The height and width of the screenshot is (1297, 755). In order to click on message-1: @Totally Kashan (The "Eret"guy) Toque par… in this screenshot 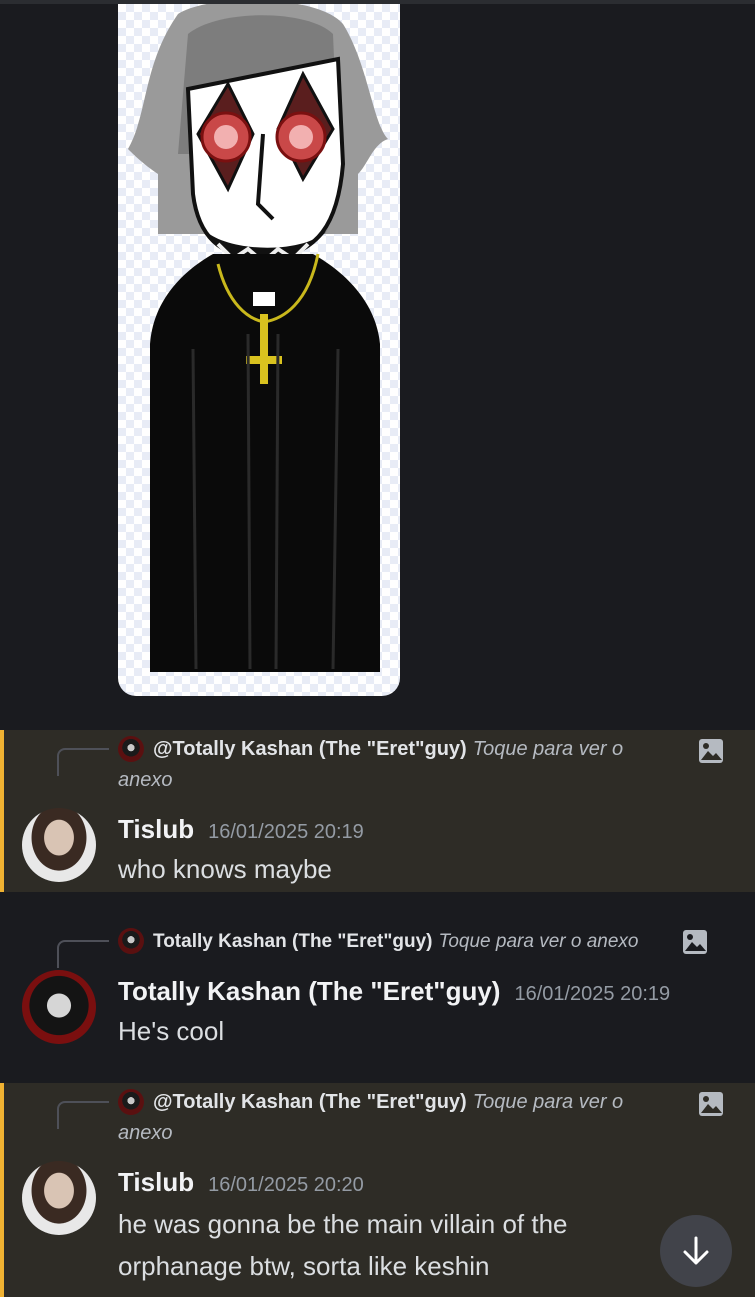, I will do `click(377, 811)`.